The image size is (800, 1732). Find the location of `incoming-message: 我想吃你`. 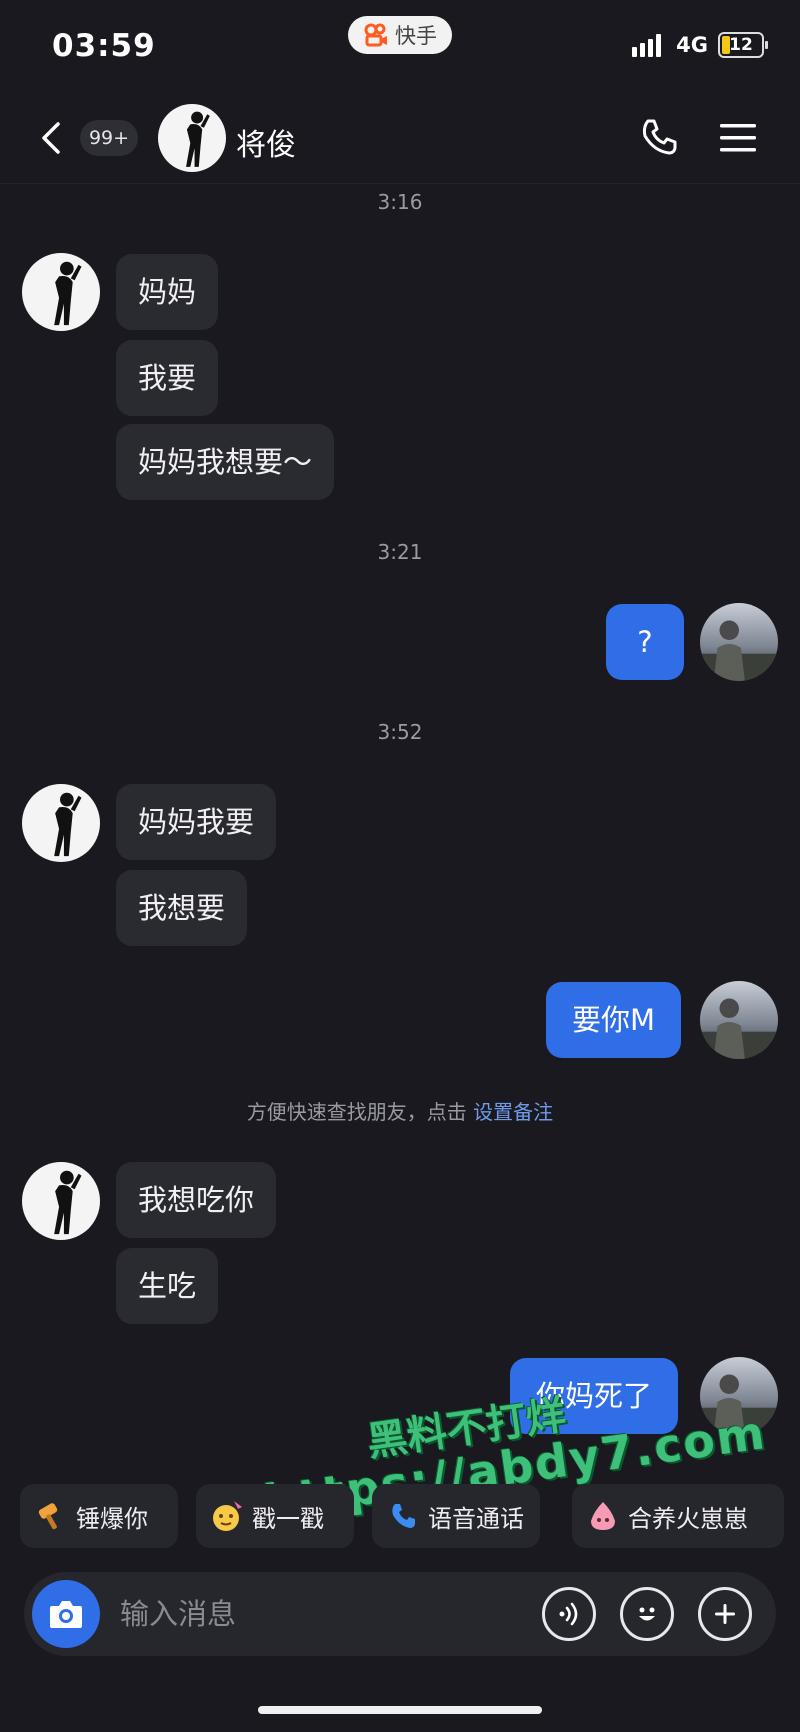

incoming-message: 我想吃你 is located at coordinates (196, 1200).